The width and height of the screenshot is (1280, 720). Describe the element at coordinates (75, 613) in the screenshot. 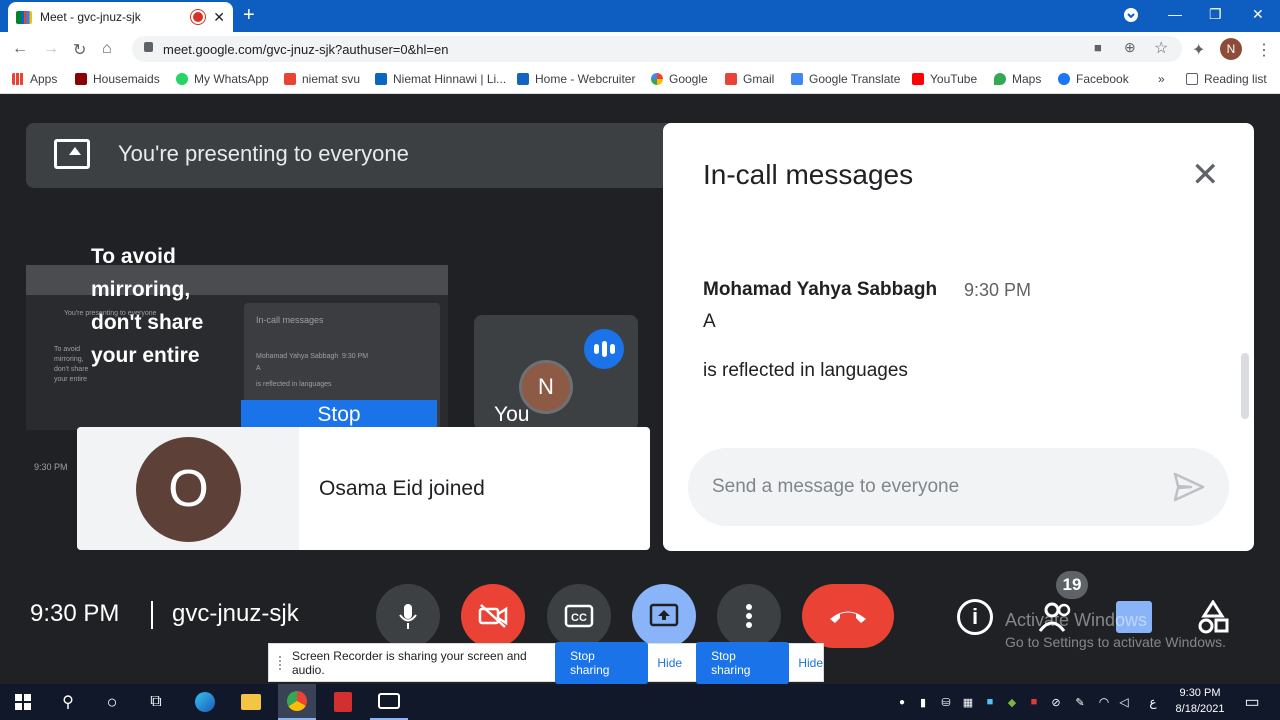

I see `meeting-clock: 9:30 PM` at that location.